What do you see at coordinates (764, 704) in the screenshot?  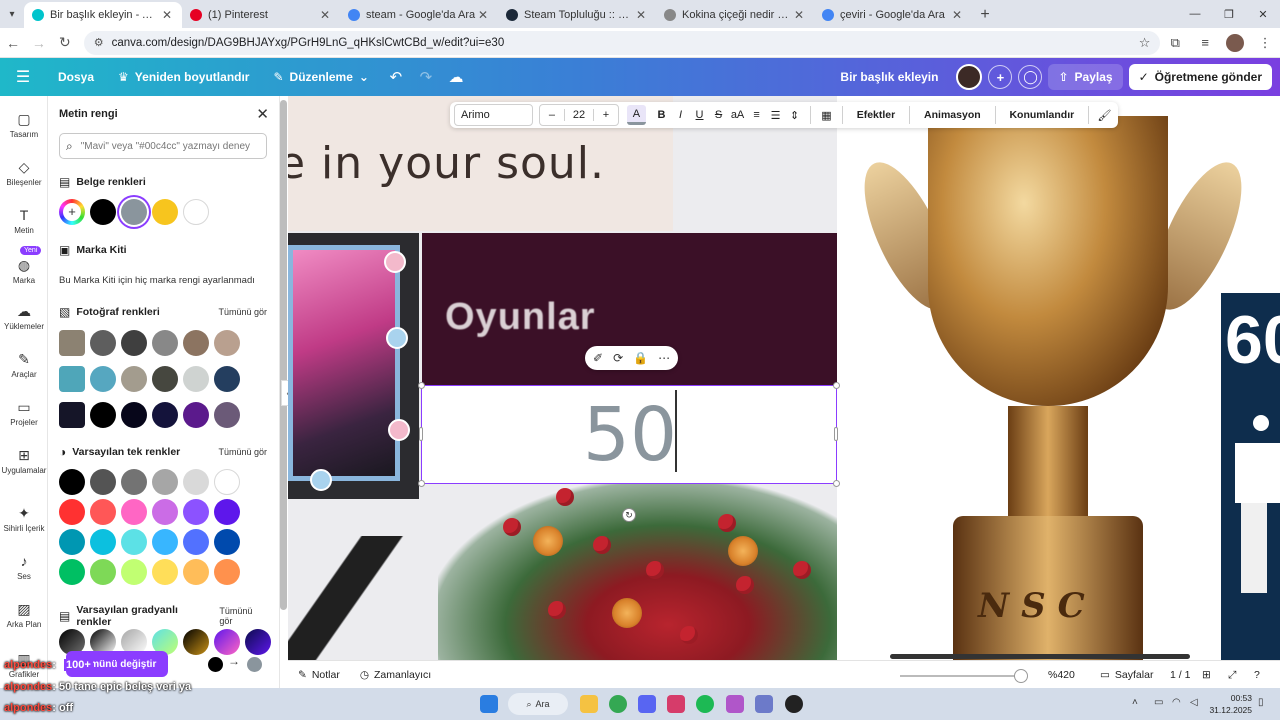 I see `app-icon` at bounding box center [764, 704].